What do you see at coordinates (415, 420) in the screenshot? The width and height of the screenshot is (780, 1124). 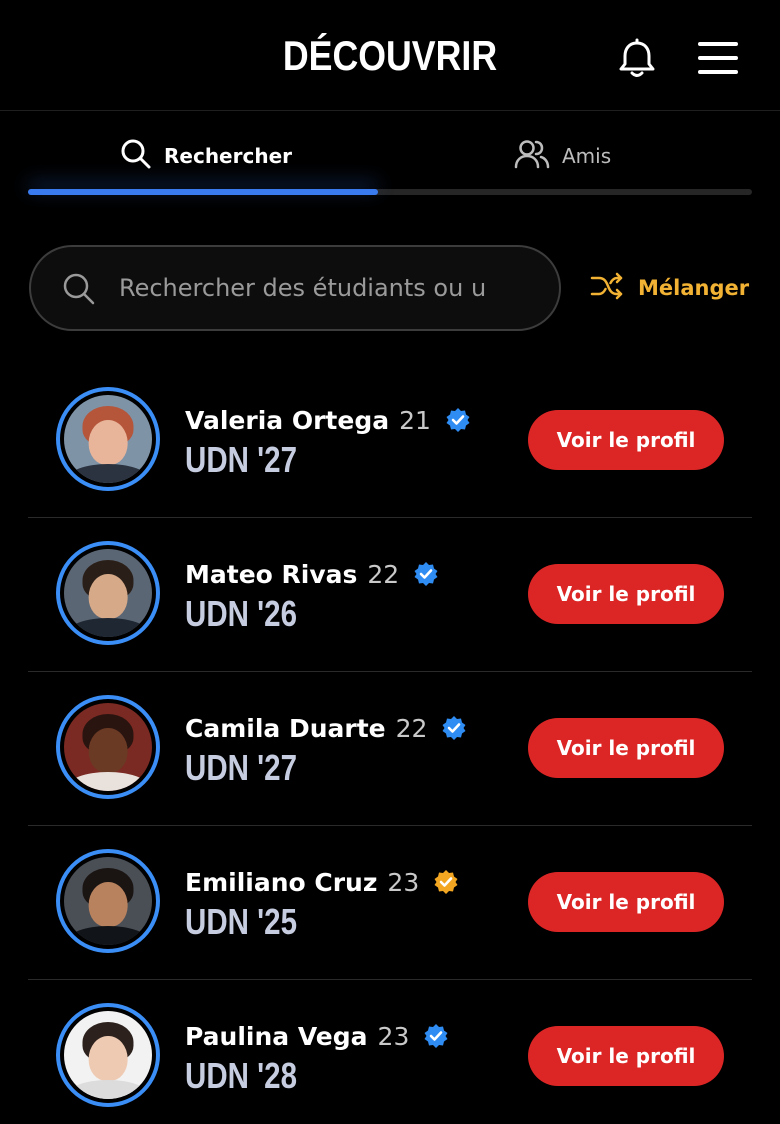 I see `student-age: 21` at bounding box center [415, 420].